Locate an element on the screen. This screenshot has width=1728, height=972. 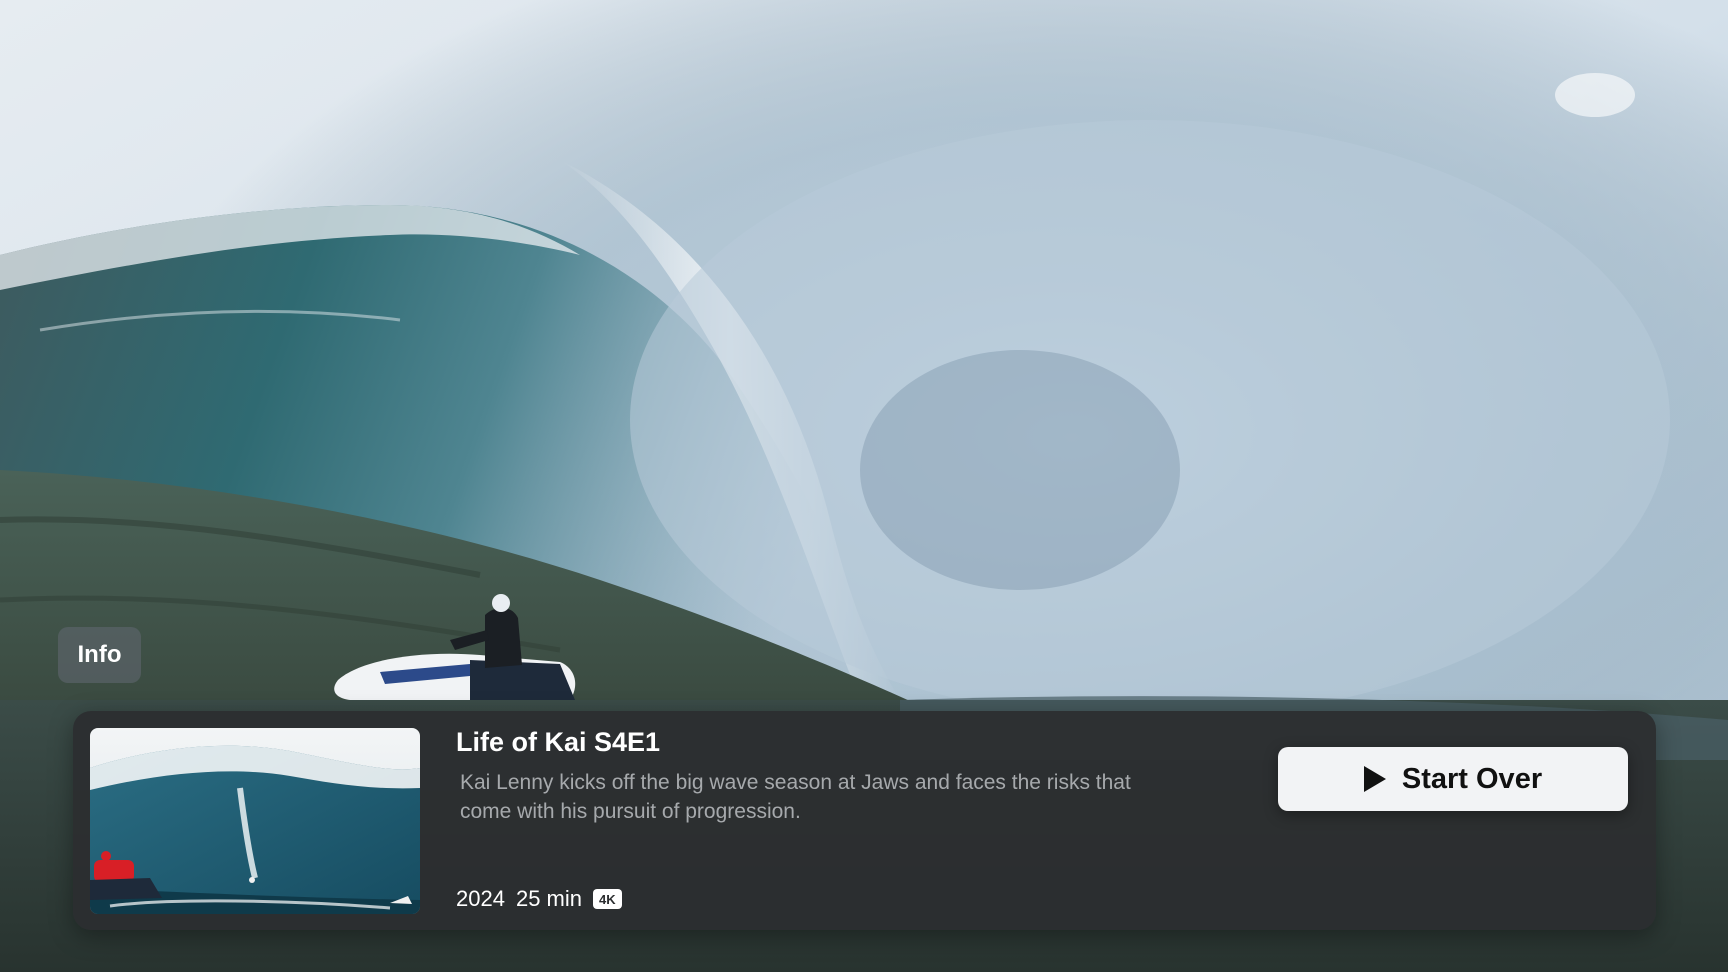
start-over-label: Start Over is located at coordinates (1472, 778).